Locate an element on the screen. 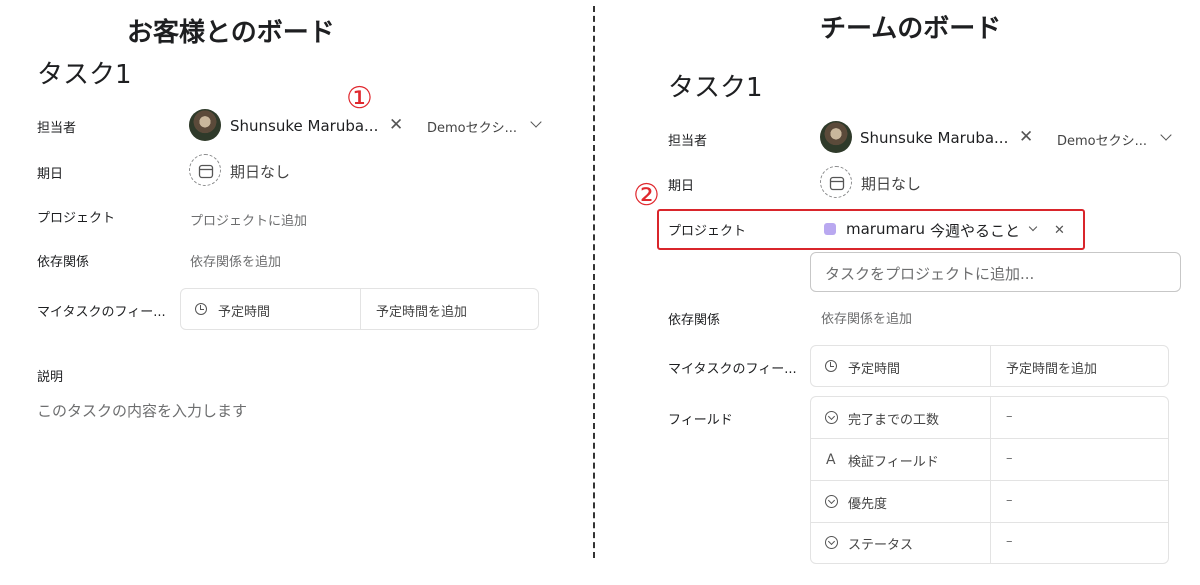  field-name: 完了までの工数 is located at coordinates (894, 420).